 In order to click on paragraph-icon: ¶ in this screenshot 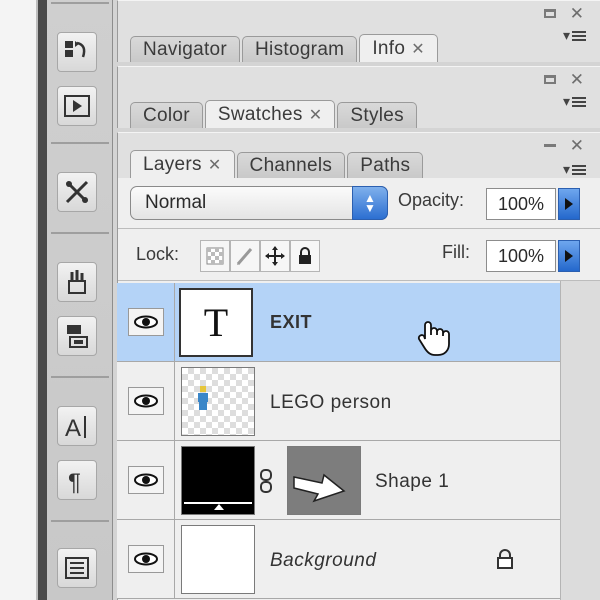, I will do `click(77, 480)`.